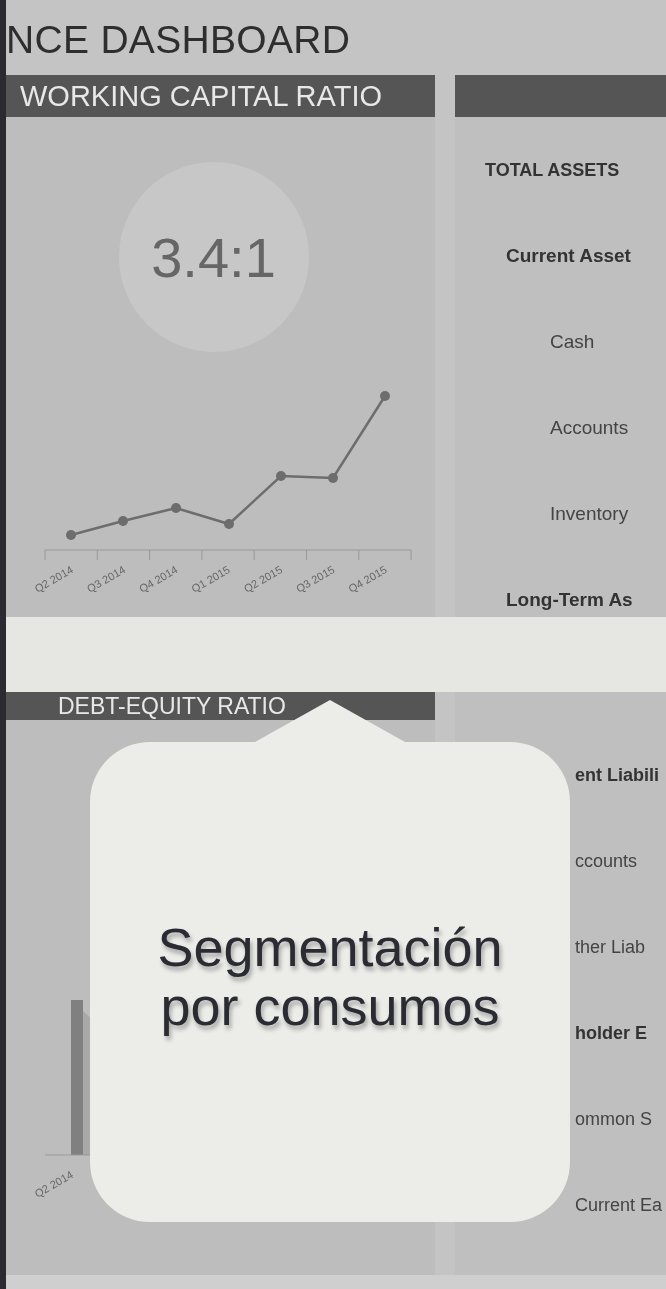 Image resolution: width=666 pixels, height=1289 pixels. Describe the element at coordinates (614, 1119) in the screenshot. I see `list-item: ommon S` at that location.